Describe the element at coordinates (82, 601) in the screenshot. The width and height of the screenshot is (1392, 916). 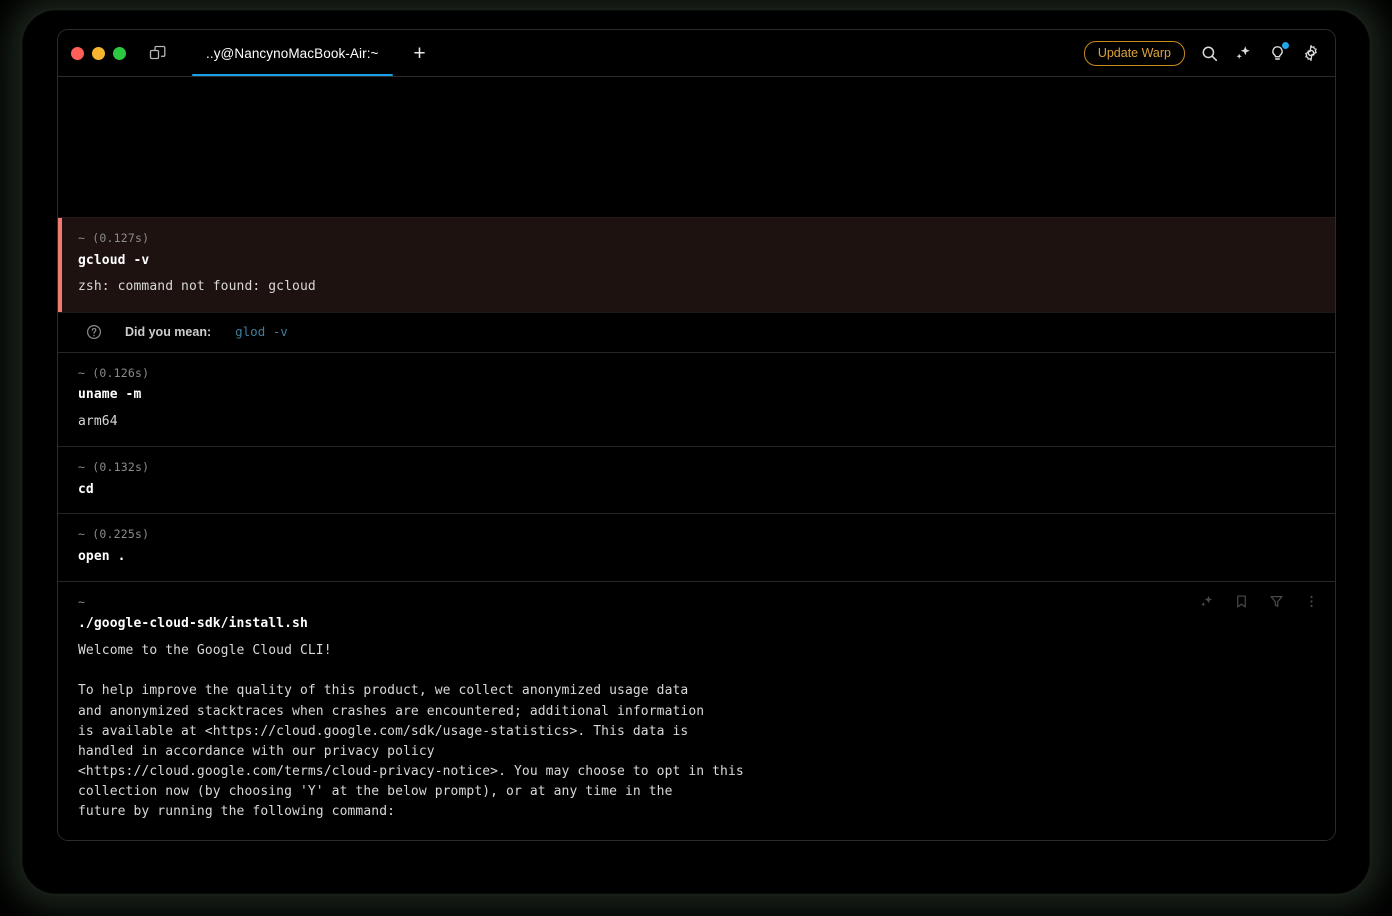
I see `block-meta: ~` at that location.